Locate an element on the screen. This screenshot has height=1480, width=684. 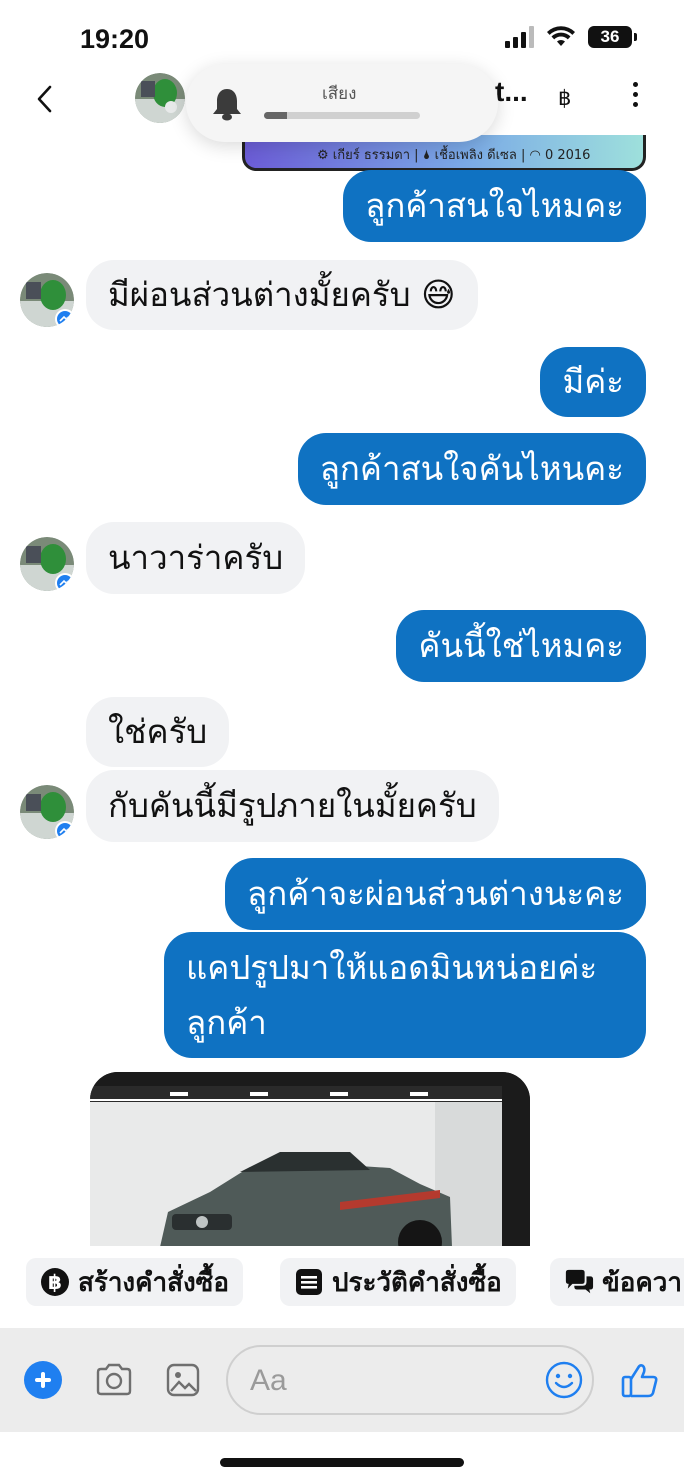
wifi-icon is located at coordinates (561, 36).